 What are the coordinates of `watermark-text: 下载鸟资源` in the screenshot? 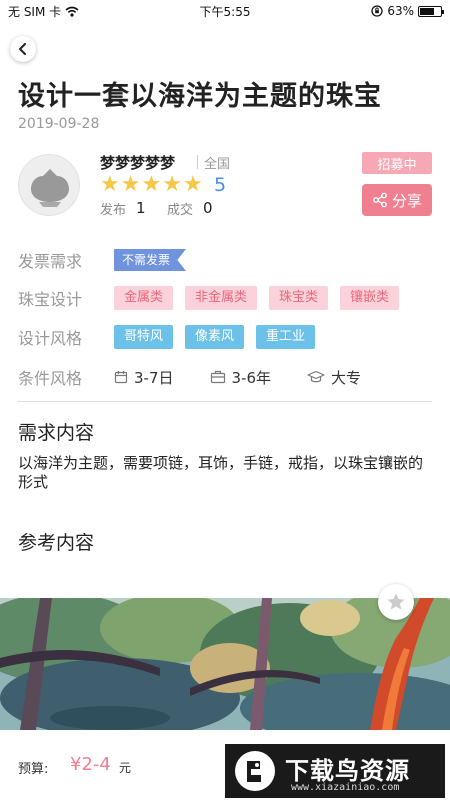 It's located at (347, 771).